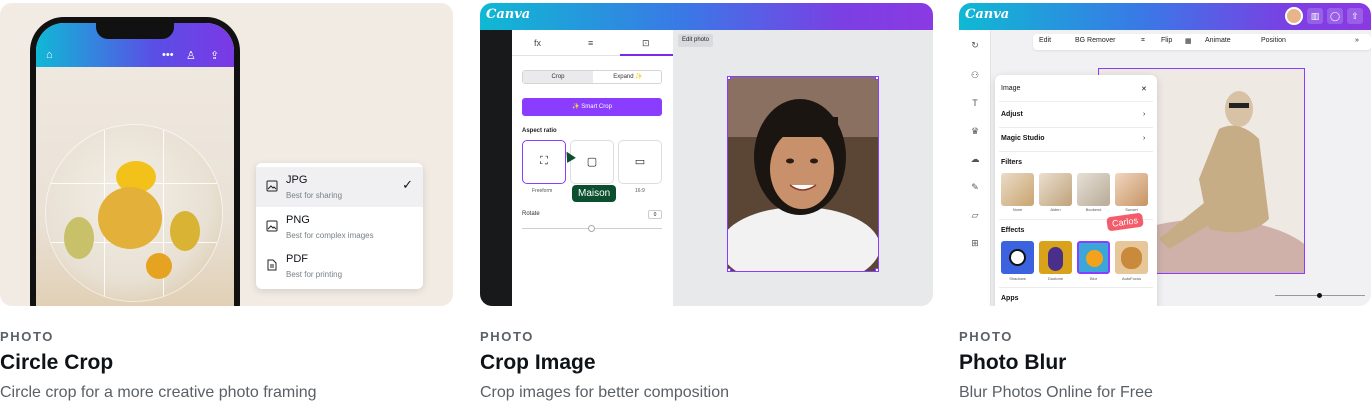  What do you see at coordinates (1335, 16) in the screenshot?
I see `comment-icon: ◯` at bounding box center [1335, 16].